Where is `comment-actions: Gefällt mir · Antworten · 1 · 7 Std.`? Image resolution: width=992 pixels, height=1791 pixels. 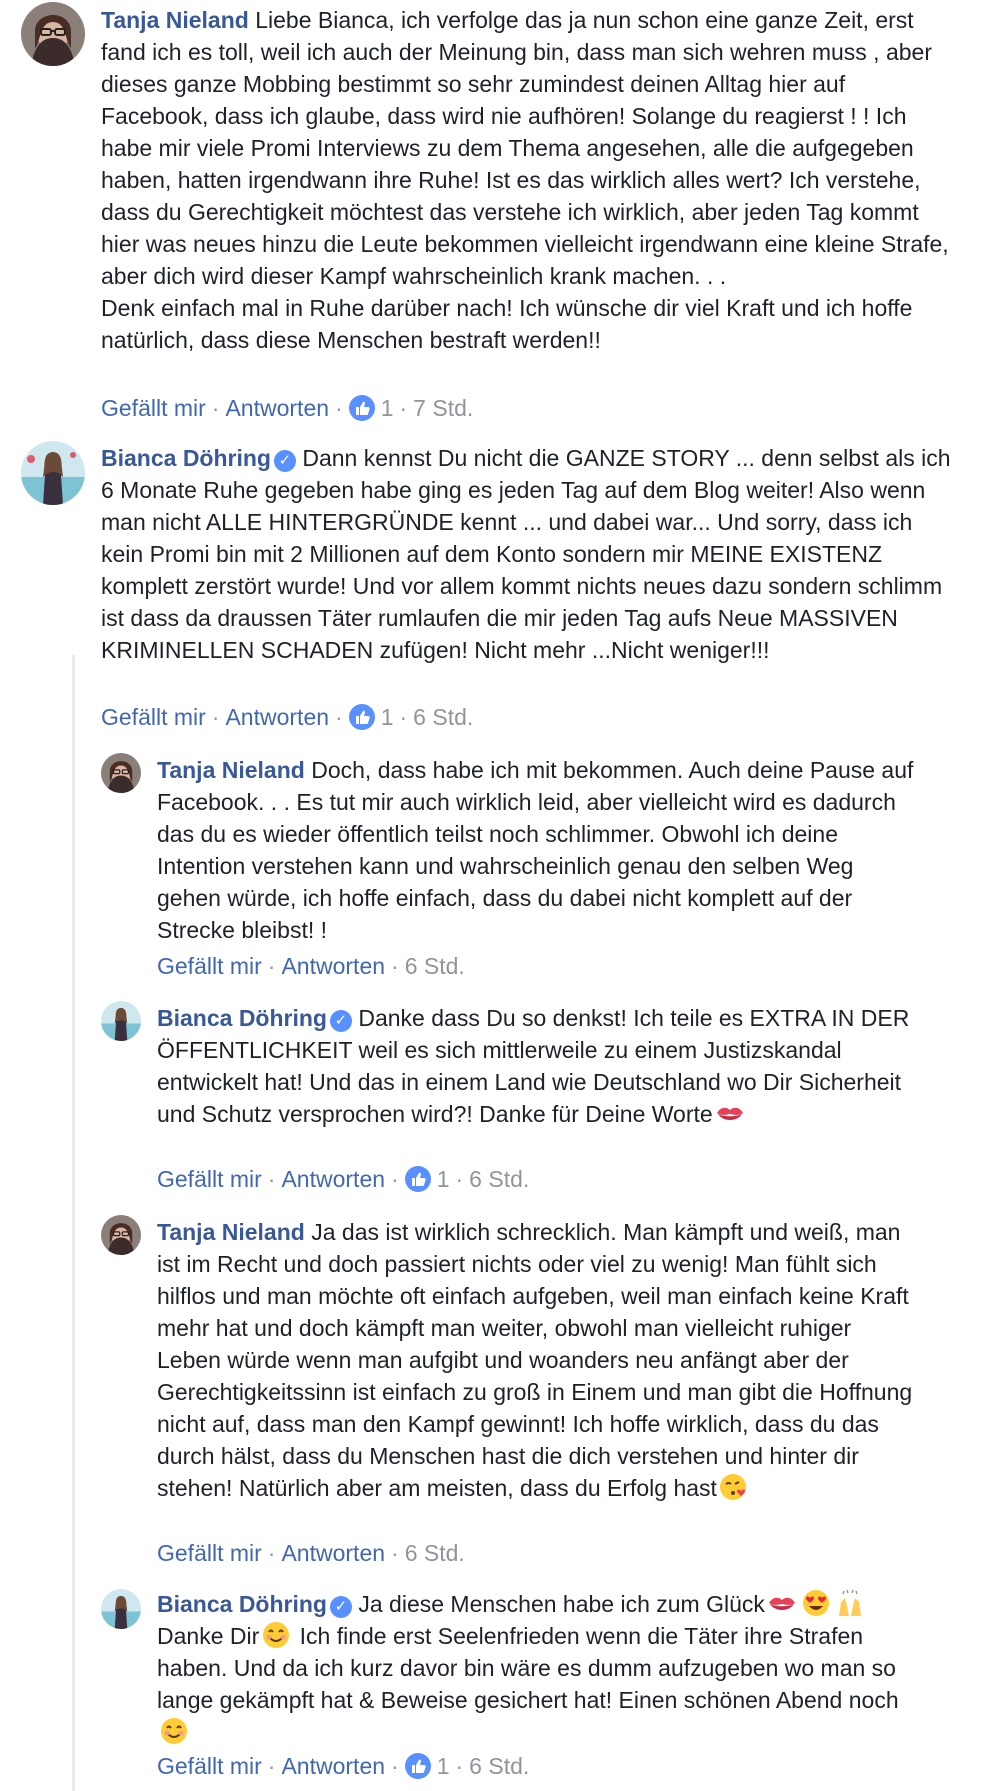 comment-actions: Gefällt mir · Antworten · 1 · 7 Std. is located at coordinates (287, 408).